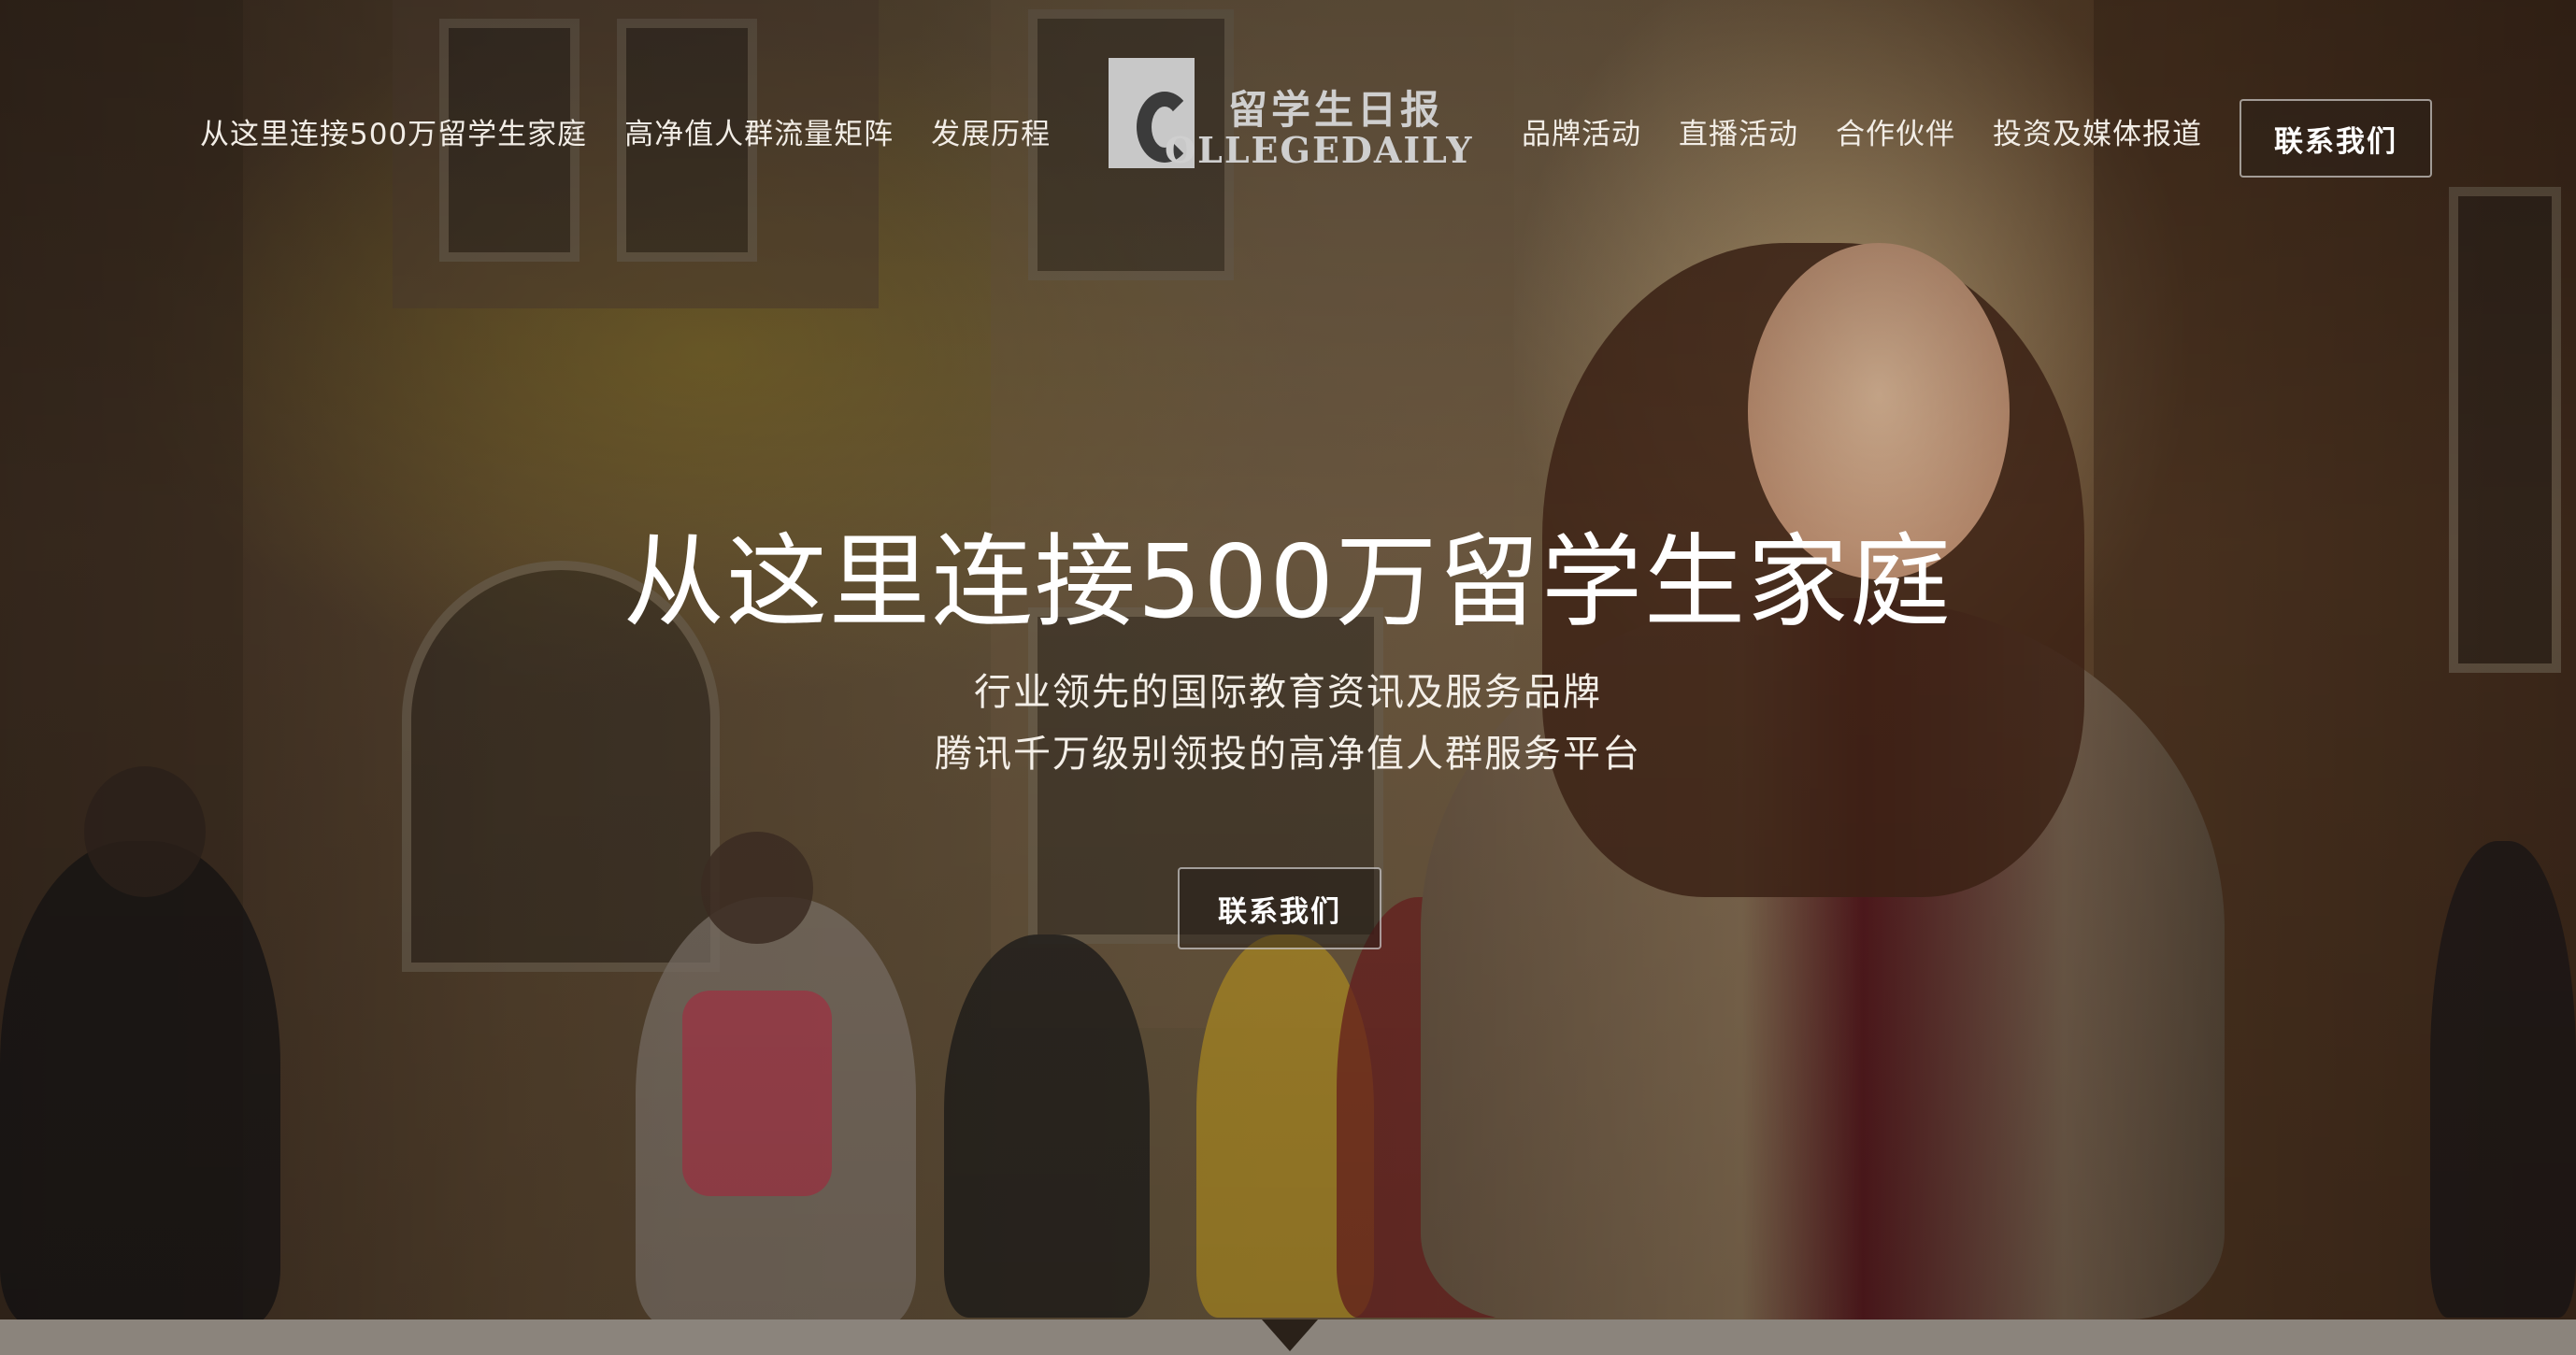 The width and height of the screenshot is (2576, 1355). What do you see at coordinates (759, 131) in the screenshot?
I see `nav-item-traffic-matrix: 高净值人群流量矩阵` at bounding box center [759, 131].